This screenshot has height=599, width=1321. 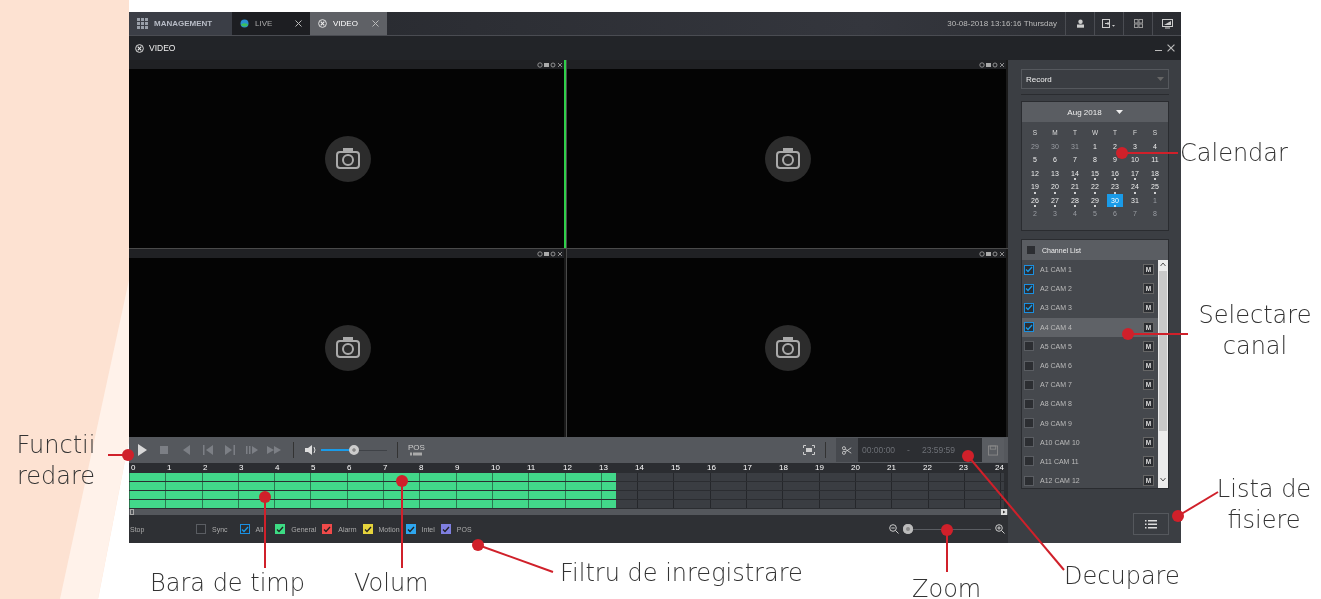 What do you see at coordinates (1255, 331) in the screenshot?
I see `annotation-label: Selectare canal` at bounding box center [1255, 331].